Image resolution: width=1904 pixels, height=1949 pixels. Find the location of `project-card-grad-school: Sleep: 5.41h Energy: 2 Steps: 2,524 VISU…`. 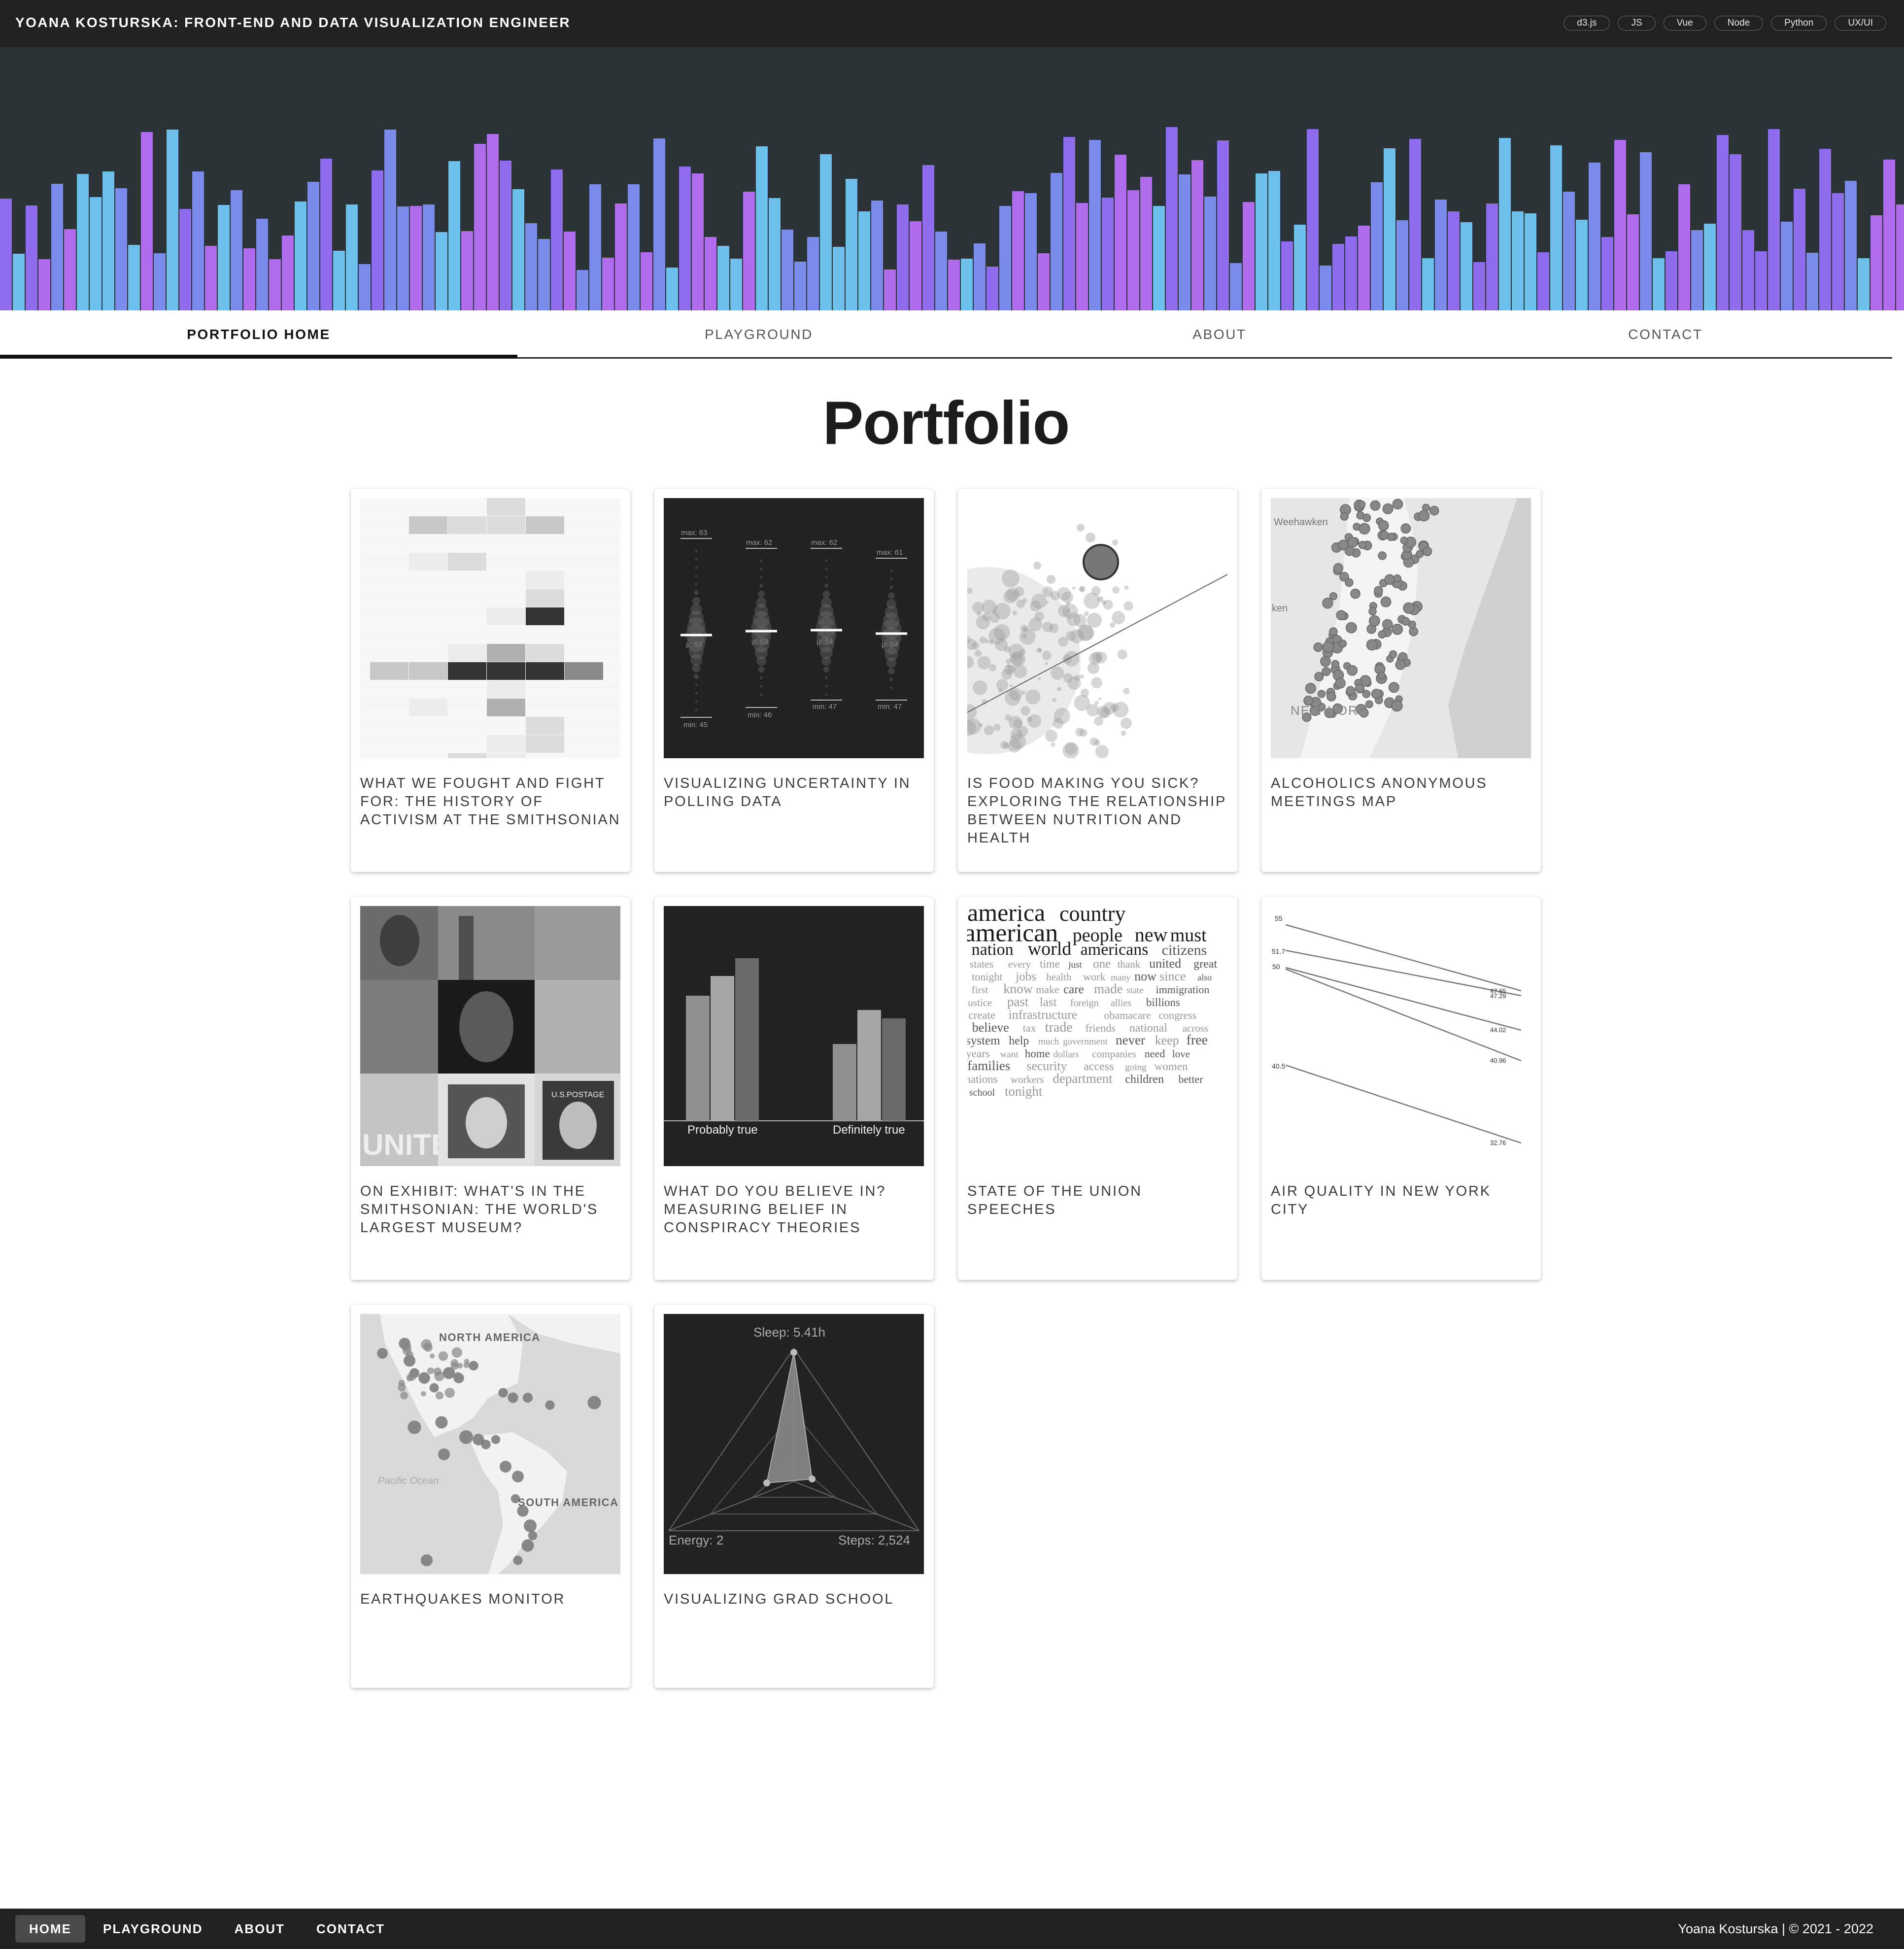

project-card-grad-school: Sleep: 5.41h Energy: 2 Steps: 2,524 VISU… is located at coordinates (794, 1496).